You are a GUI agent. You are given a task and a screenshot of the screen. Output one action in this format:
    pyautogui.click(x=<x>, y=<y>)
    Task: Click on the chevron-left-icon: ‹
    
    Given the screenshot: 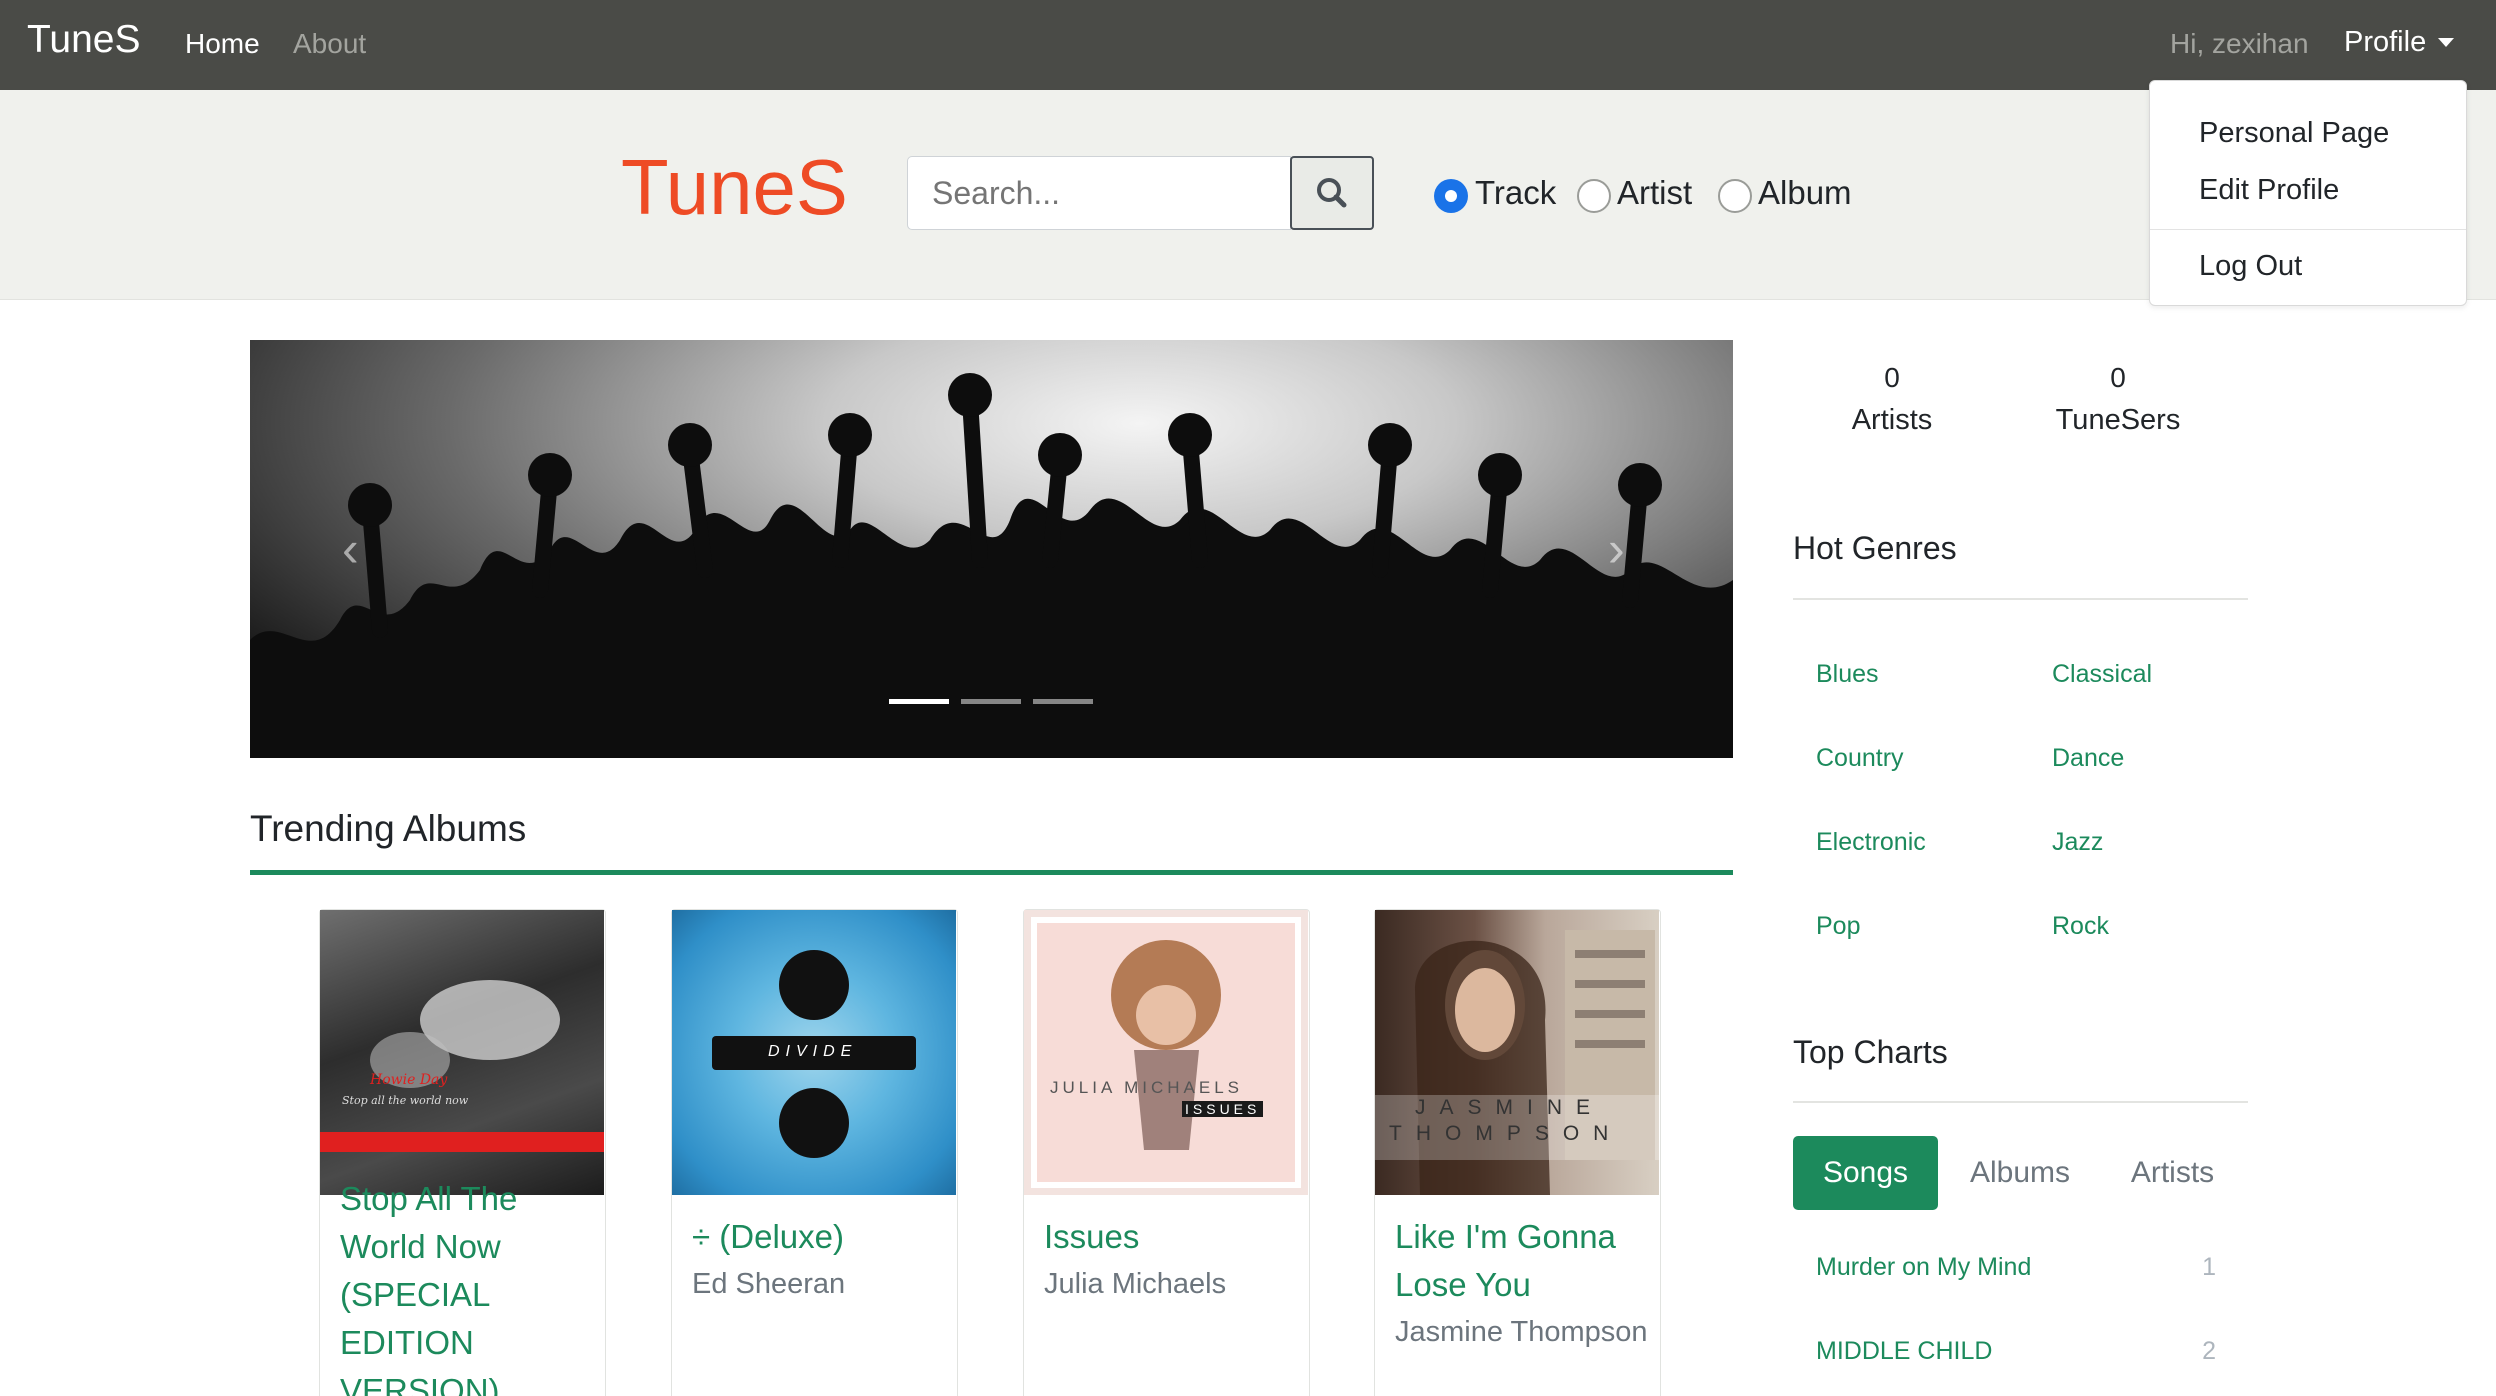 What is the action you would take?
    pyautogui.click(x=350, y=549)
    